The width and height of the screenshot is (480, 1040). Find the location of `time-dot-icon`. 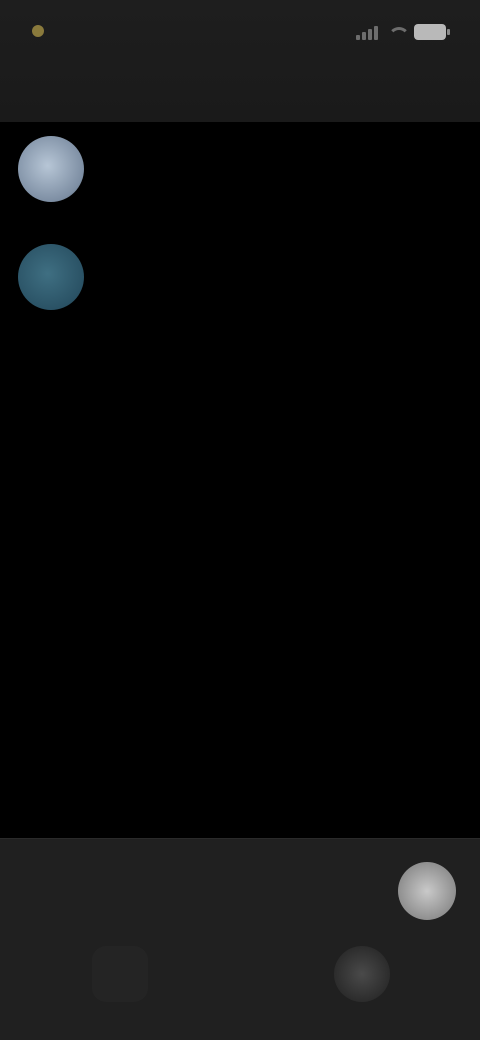

time-dot-icon is located at coordinates (38, 31).